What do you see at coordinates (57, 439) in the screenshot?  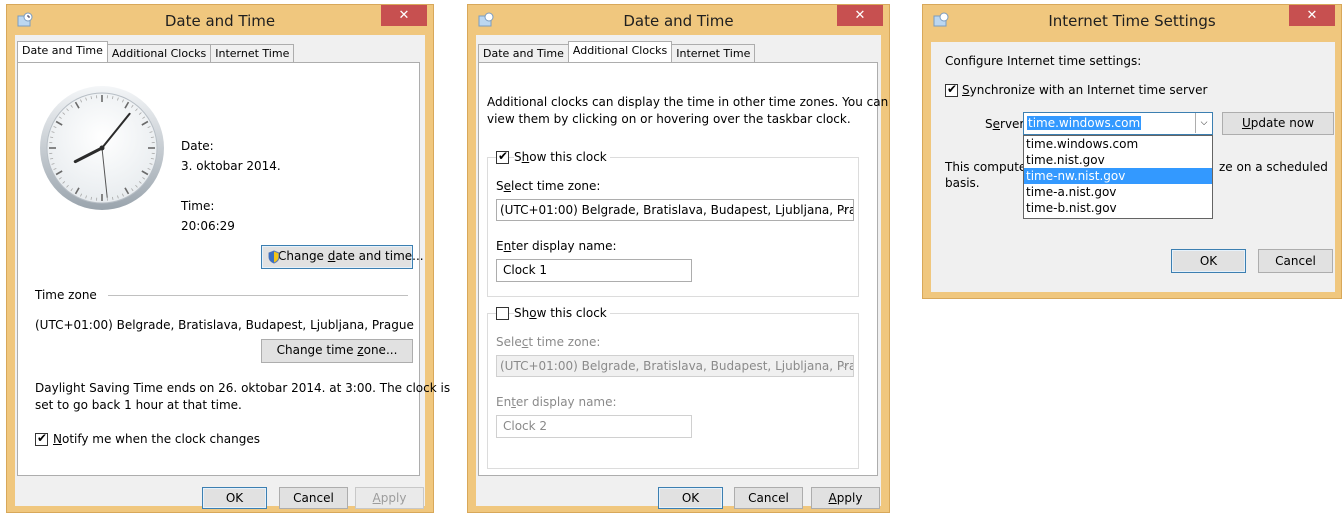 I see `accel-key: N` at bounding box center [57, 439].